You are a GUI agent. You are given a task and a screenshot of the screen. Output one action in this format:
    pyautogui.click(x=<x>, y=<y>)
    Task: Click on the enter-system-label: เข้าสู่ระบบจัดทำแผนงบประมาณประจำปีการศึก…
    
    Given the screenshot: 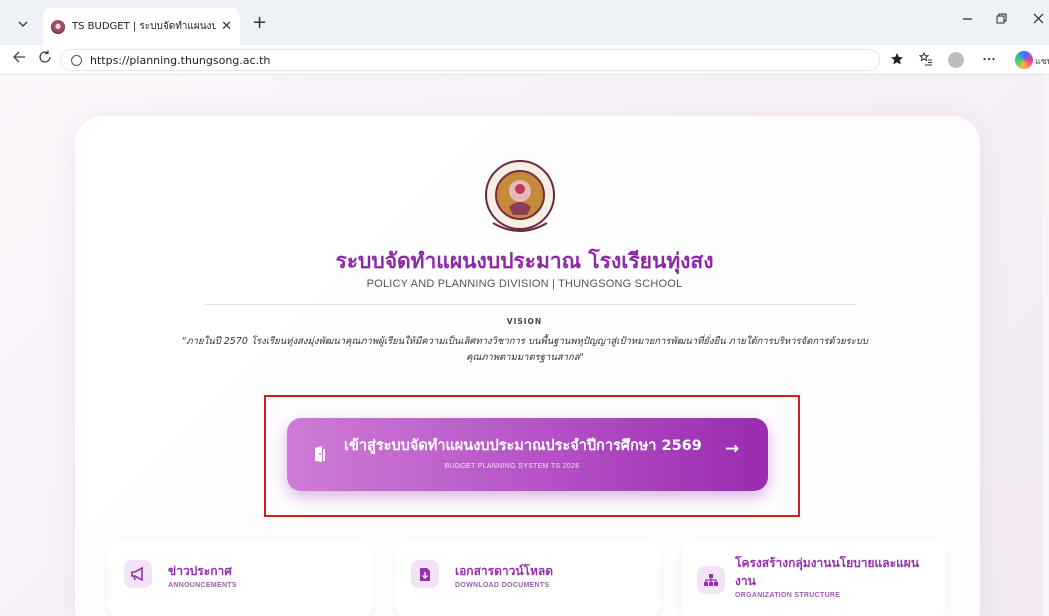 What is the action you would take?
    pyautogui.click(x=523, y=446)
    